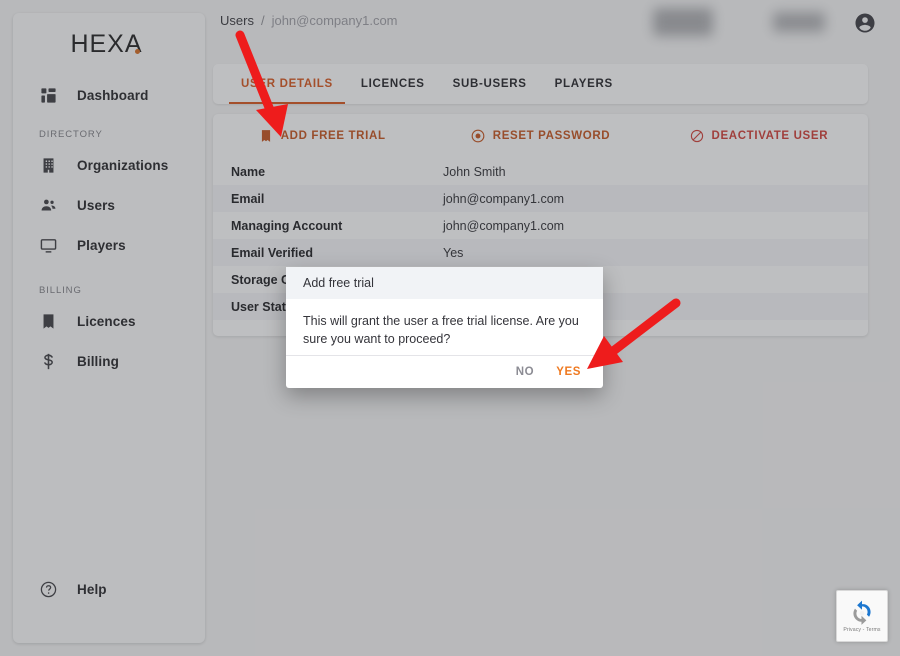 This screenshot has width=900, height=656. I want to click on recaptcha-badge: Privacy - Terms, so click(862, 616).